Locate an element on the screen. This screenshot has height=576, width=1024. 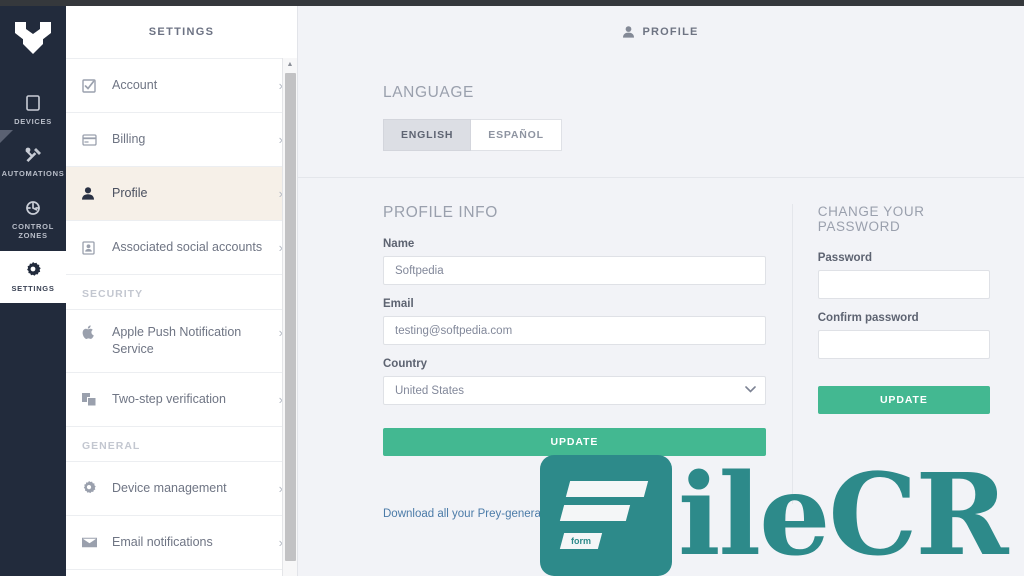
settings-row-filler is located at coordinates (181, 572).